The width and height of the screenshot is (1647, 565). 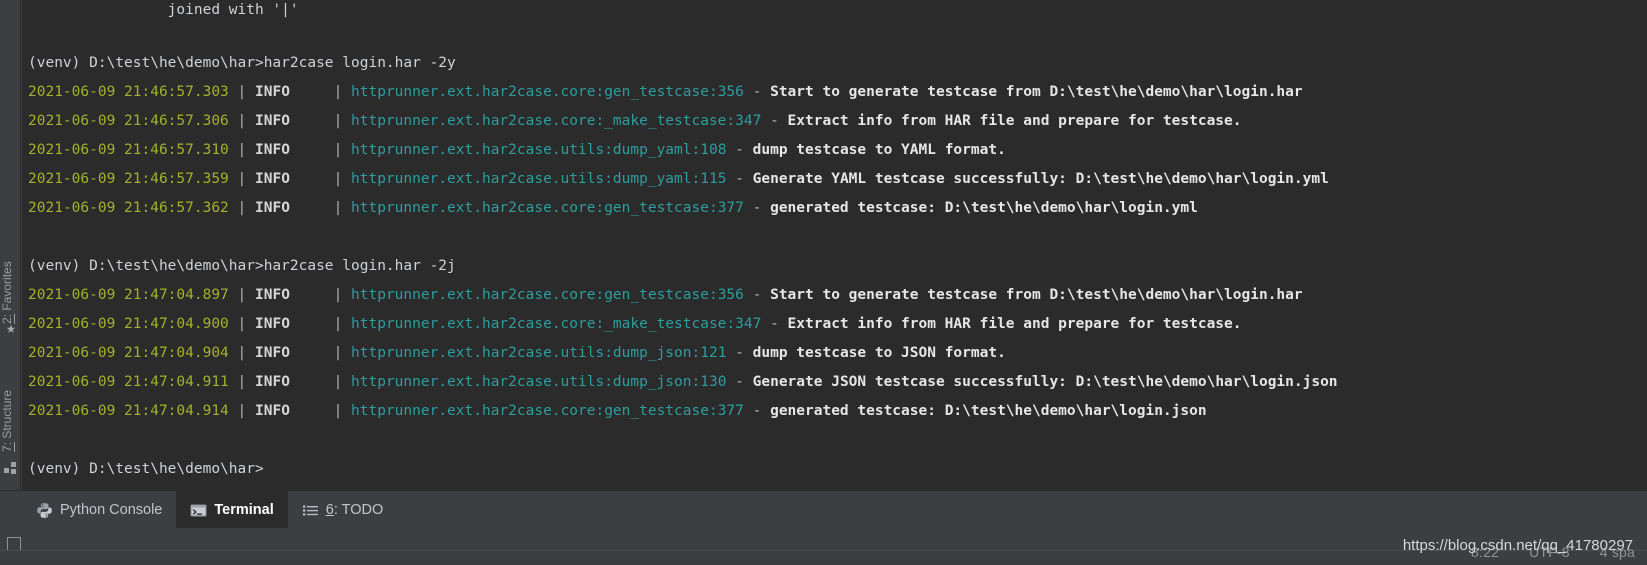 I want to click on sidebar-item-structure-label: Structure, so click(x=7, y=415).